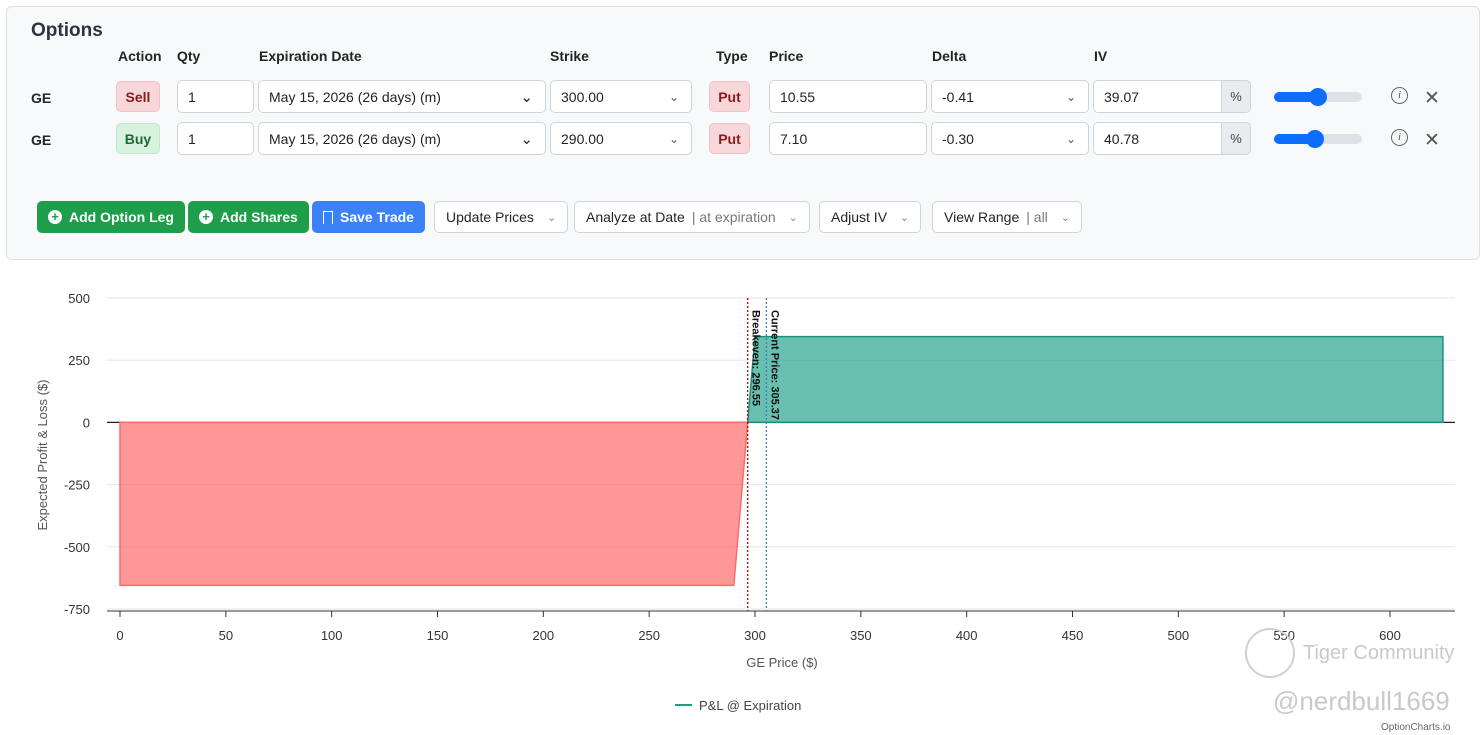 The image size is (1482, 735). Describe the element at coordinates (848, 96) in the screenshot. I see `price-input: 10.55` at that location.